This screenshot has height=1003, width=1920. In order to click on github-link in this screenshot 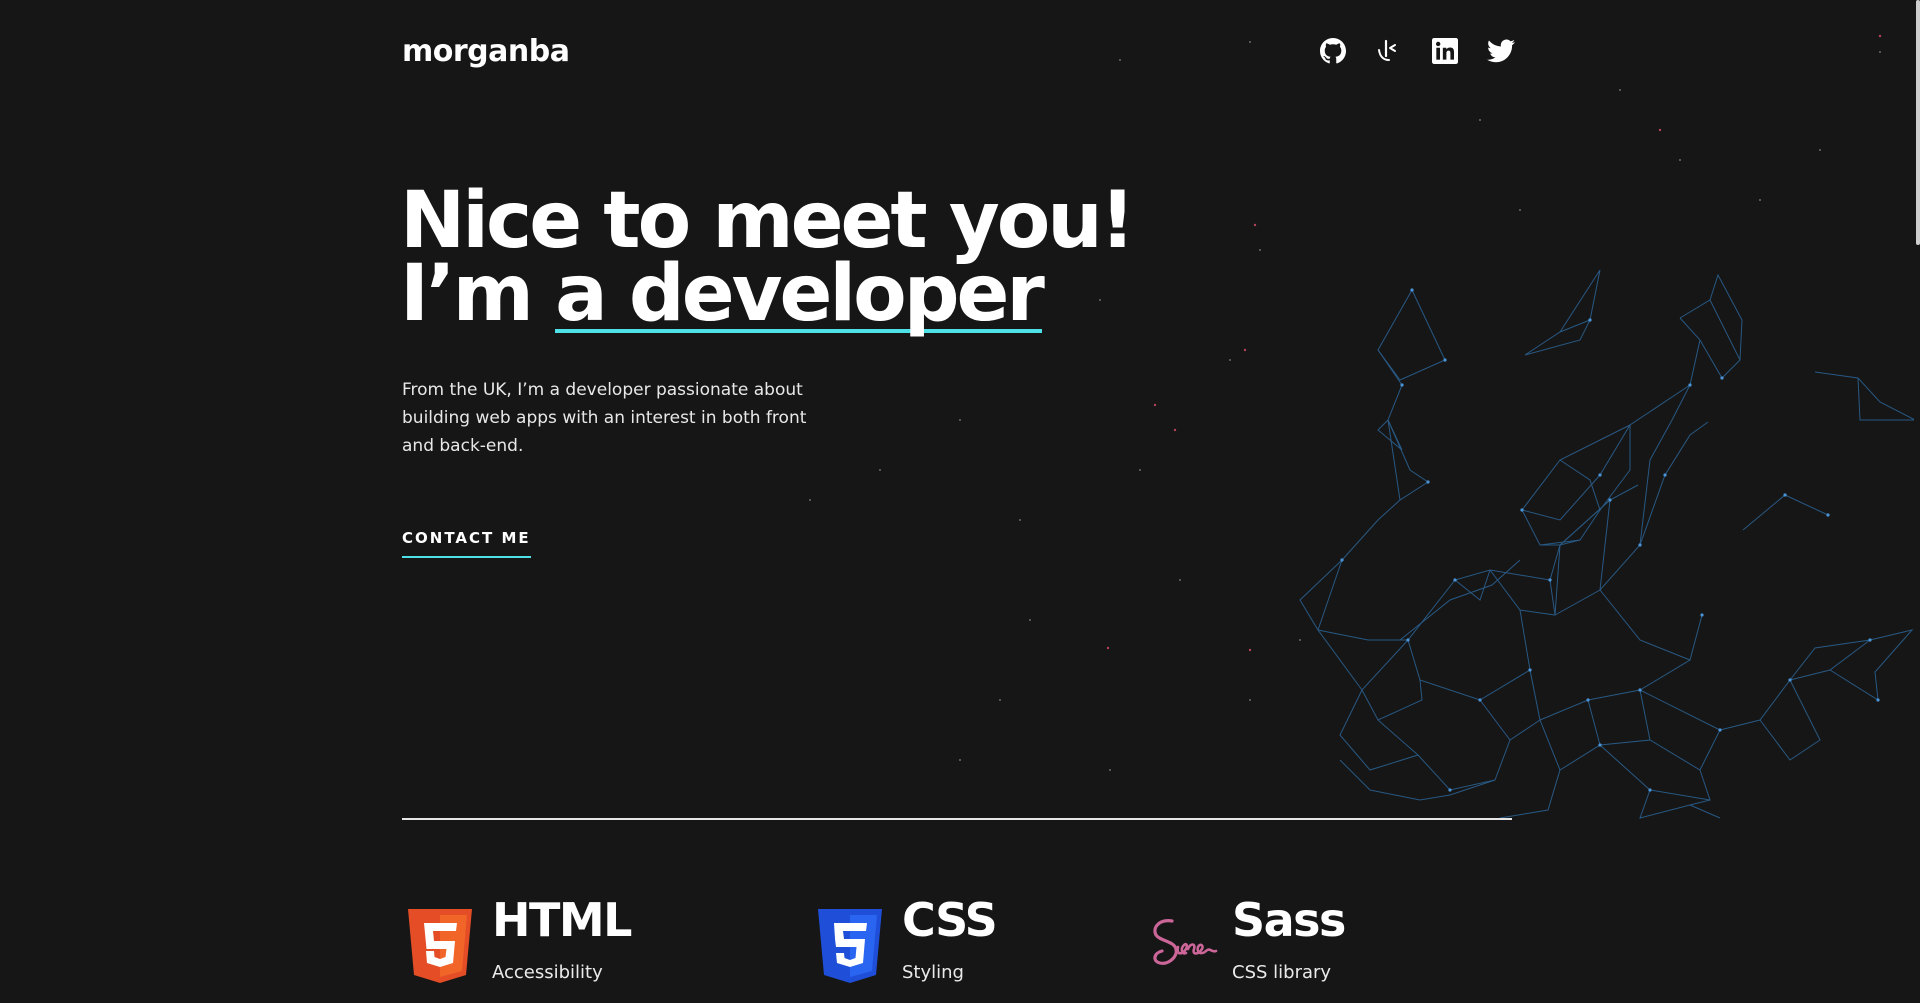, I will do `click(1333, 51)`.